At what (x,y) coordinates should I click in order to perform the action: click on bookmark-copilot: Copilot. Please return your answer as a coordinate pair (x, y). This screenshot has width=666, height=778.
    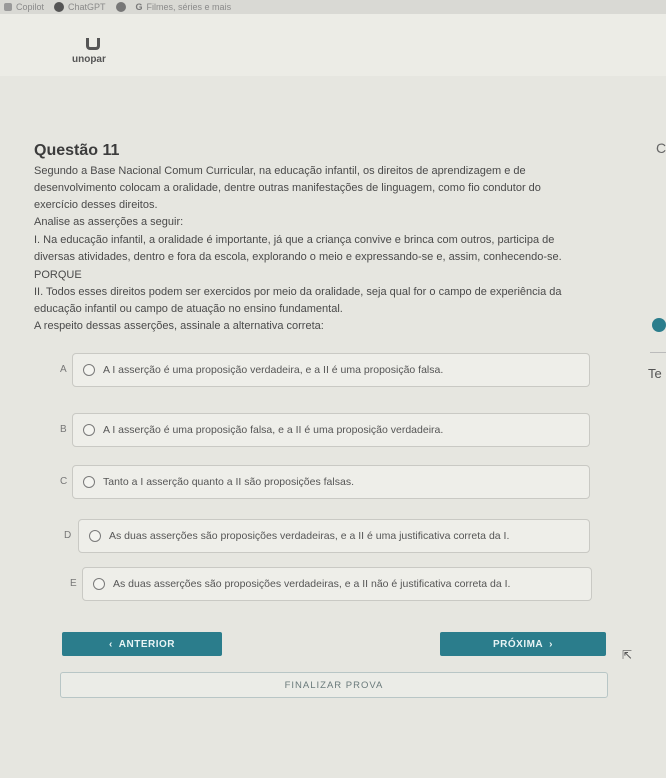
    Looking at the image, I should click on (24, 7).